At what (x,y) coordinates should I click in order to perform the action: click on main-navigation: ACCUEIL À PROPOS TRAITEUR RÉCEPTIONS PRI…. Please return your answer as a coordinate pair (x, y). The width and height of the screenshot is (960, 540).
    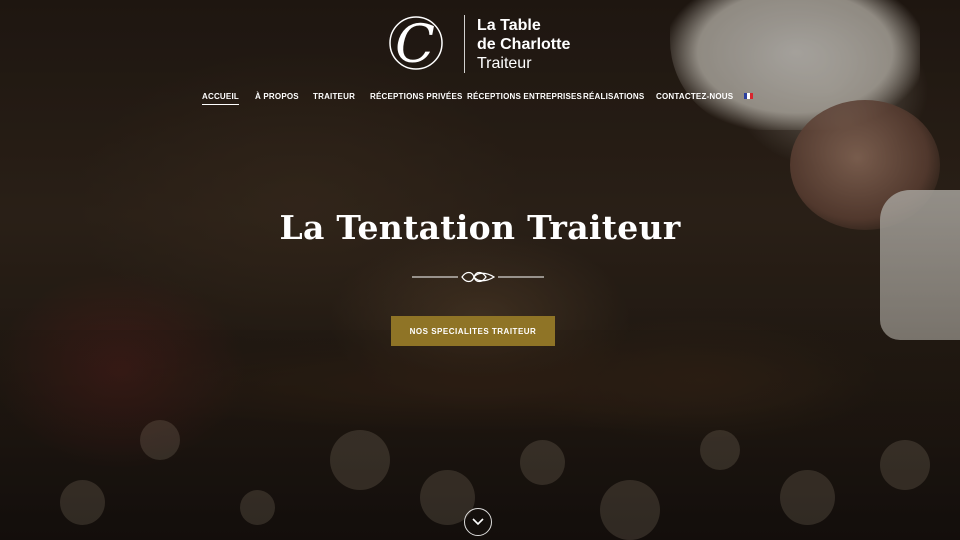
    Looking at the image, I should click on (480, 99).